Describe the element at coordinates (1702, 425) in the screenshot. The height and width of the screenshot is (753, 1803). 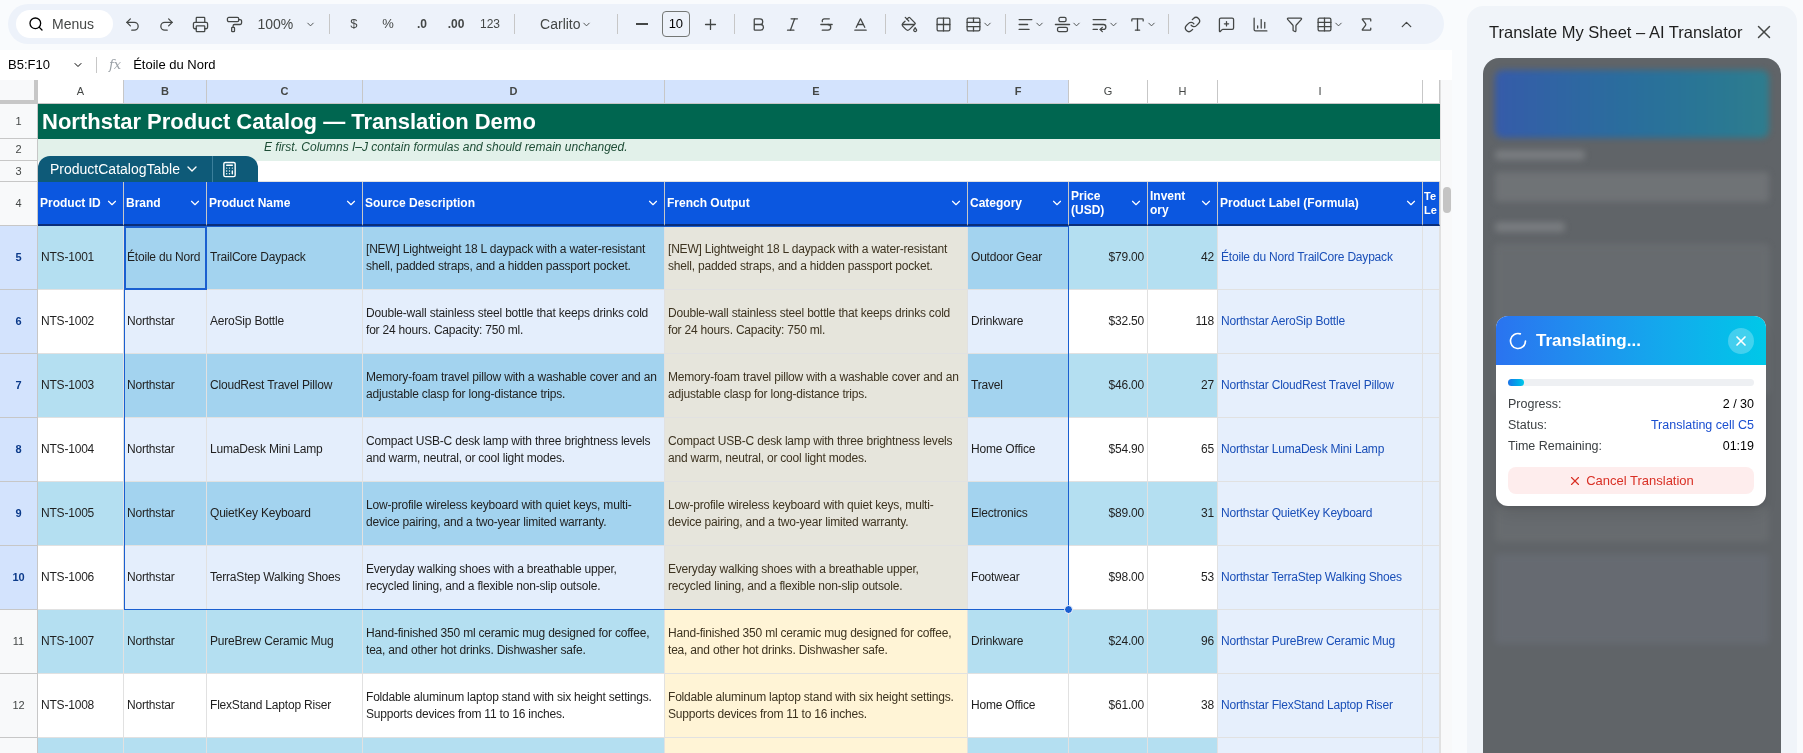
I see `field-value: Translating cell C5` at that location.